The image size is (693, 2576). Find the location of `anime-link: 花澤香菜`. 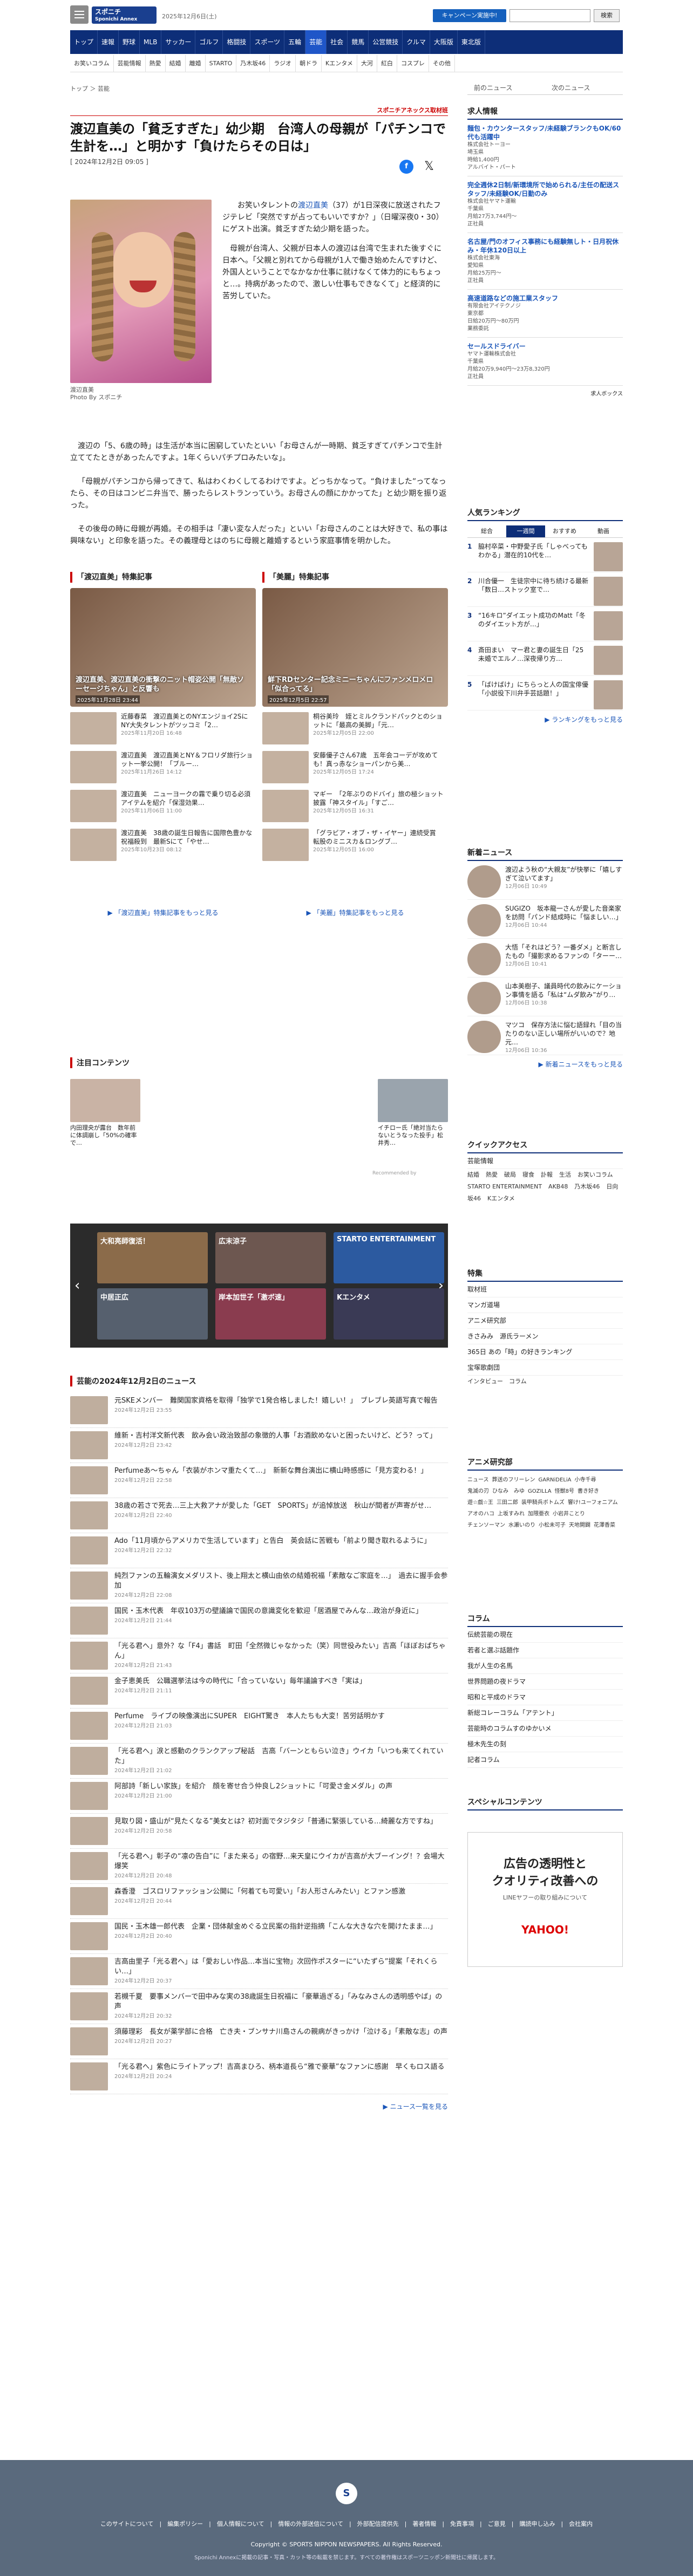

anime-link: 花澤香菜 is located at coordinates (605, 1524).